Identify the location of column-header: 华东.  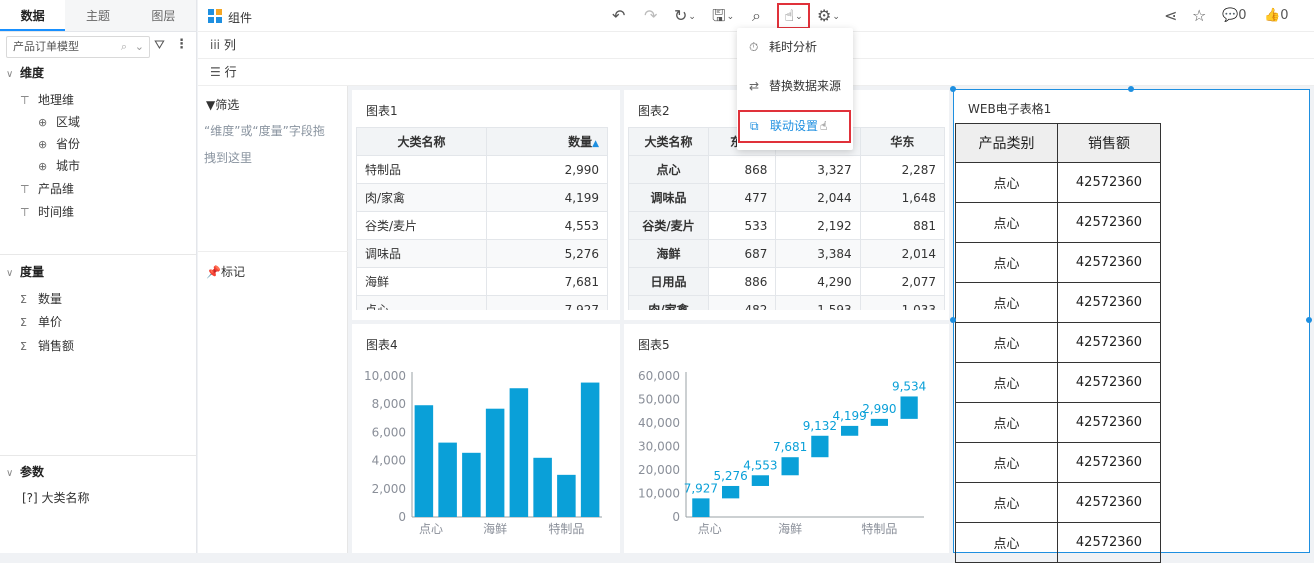
(902, 141).